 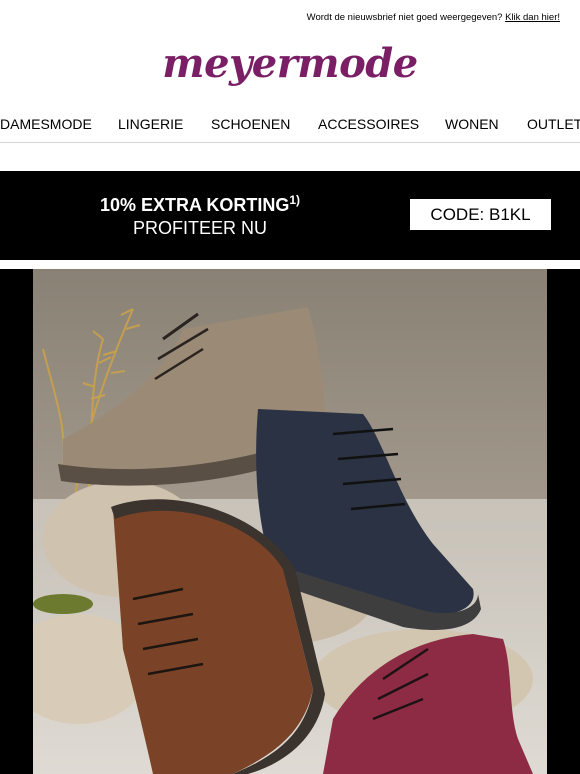 I want to click on nav-item-accessoires: ACCESSOIRES, so click(x=368, y=124).